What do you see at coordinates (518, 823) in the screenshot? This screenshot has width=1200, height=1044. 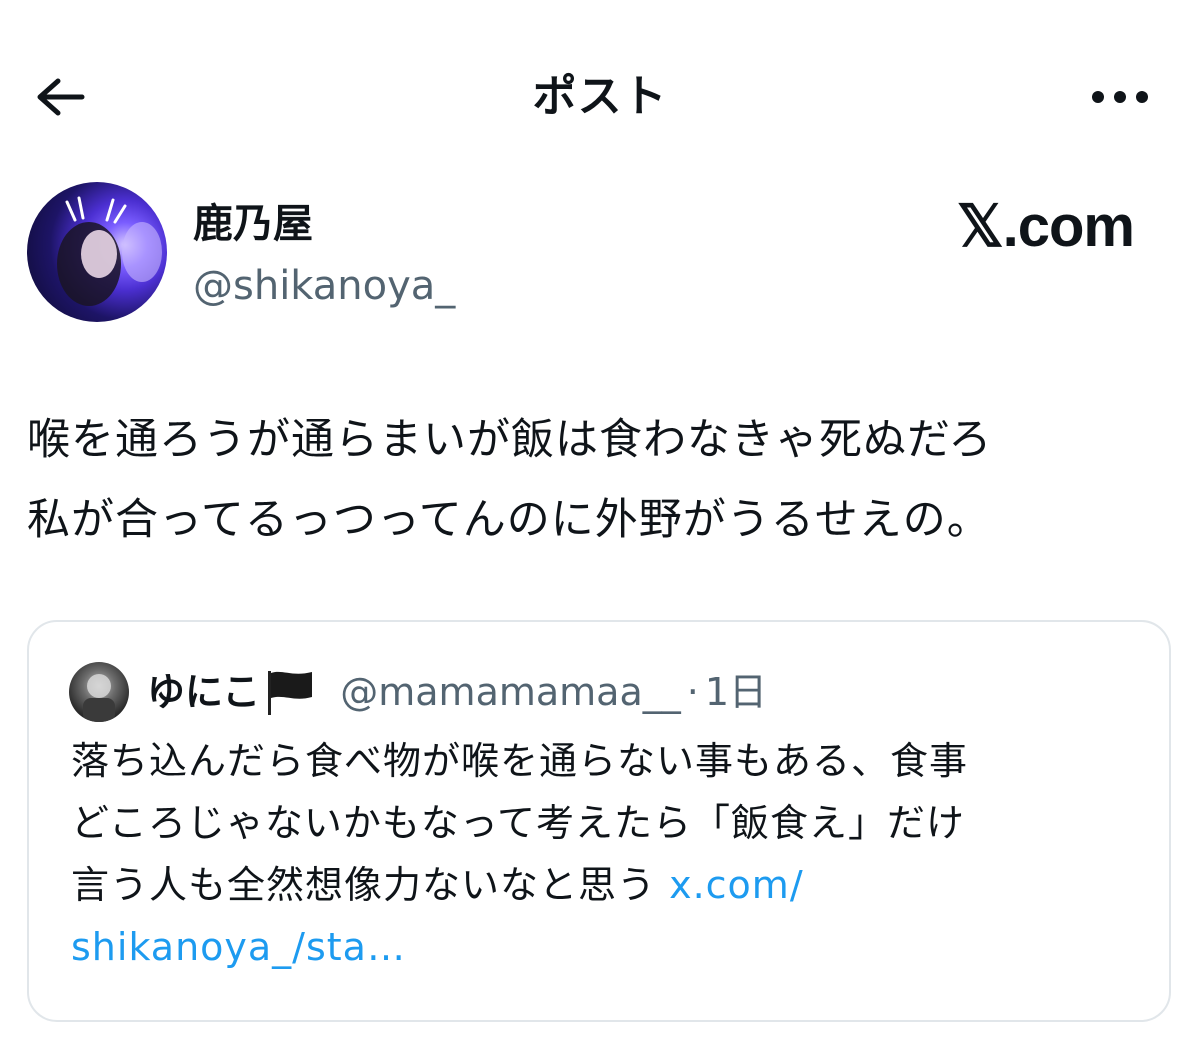 I see `quote-text-line: どころじゃないかもなって考えたら「飯食え」だけ` at bounding box center [518, 823].